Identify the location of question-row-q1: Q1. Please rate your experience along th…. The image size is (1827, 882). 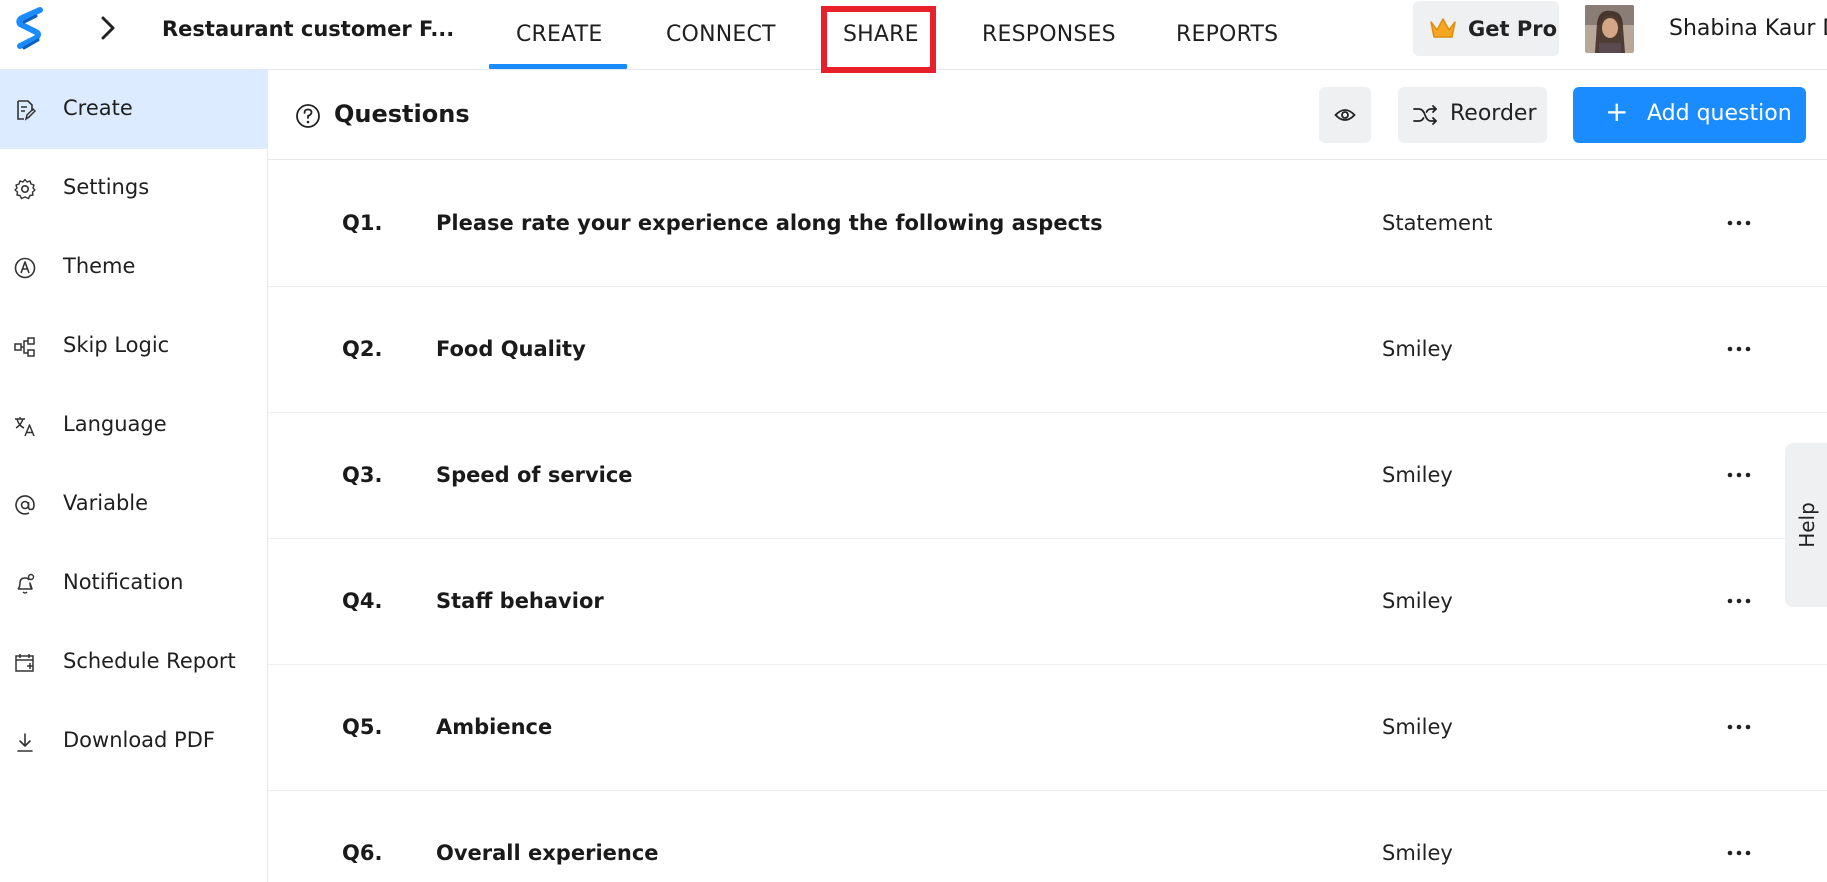
(1047, 224).